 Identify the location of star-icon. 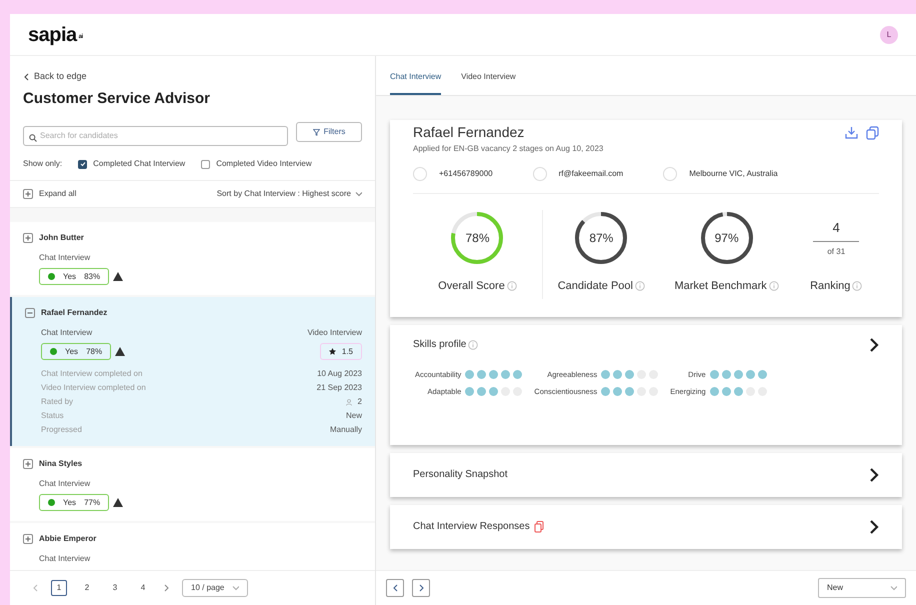
(332, 351).